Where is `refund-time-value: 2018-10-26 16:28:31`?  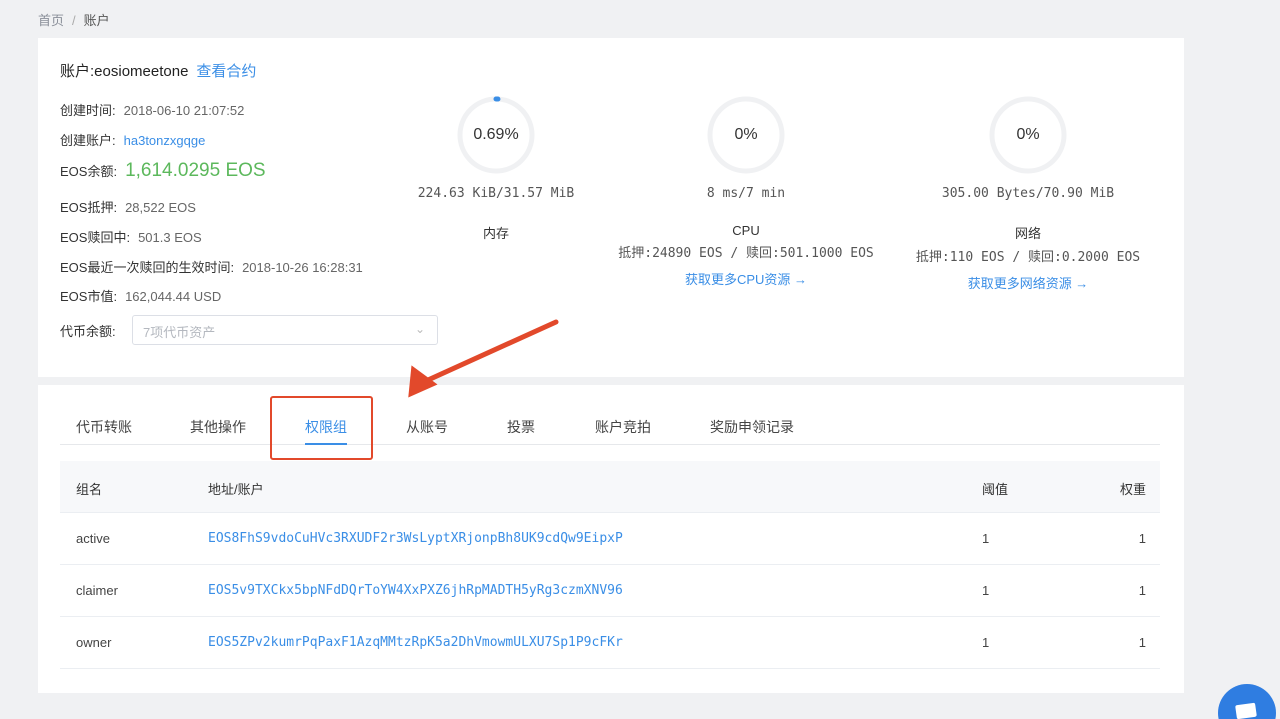 refund-time-value: 2018-10-26 16:28:31 is located at coordinates (302, 267).